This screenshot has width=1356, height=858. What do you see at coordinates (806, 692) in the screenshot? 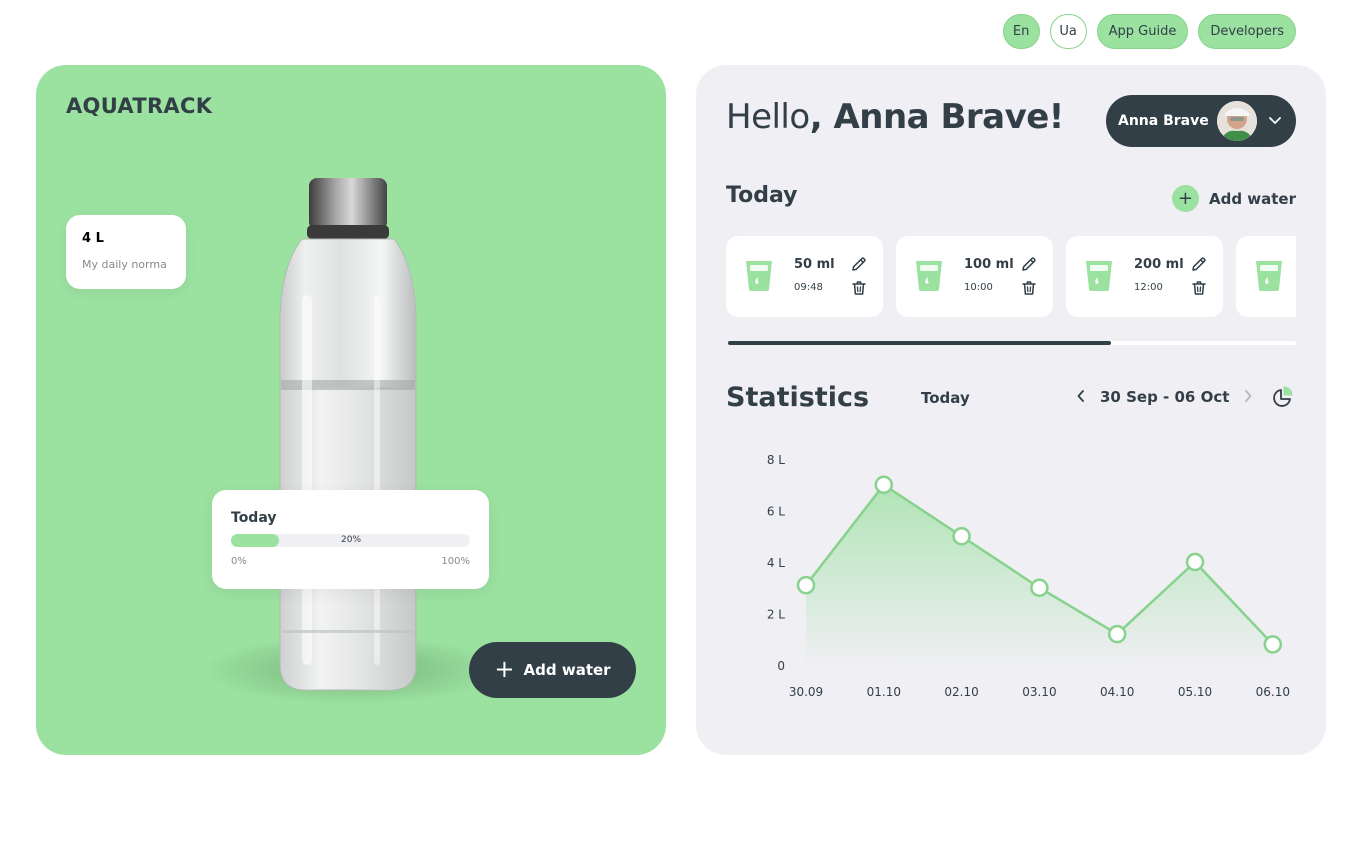
I see `x-tick-label: 30.09` at bounding box center [806, 692].